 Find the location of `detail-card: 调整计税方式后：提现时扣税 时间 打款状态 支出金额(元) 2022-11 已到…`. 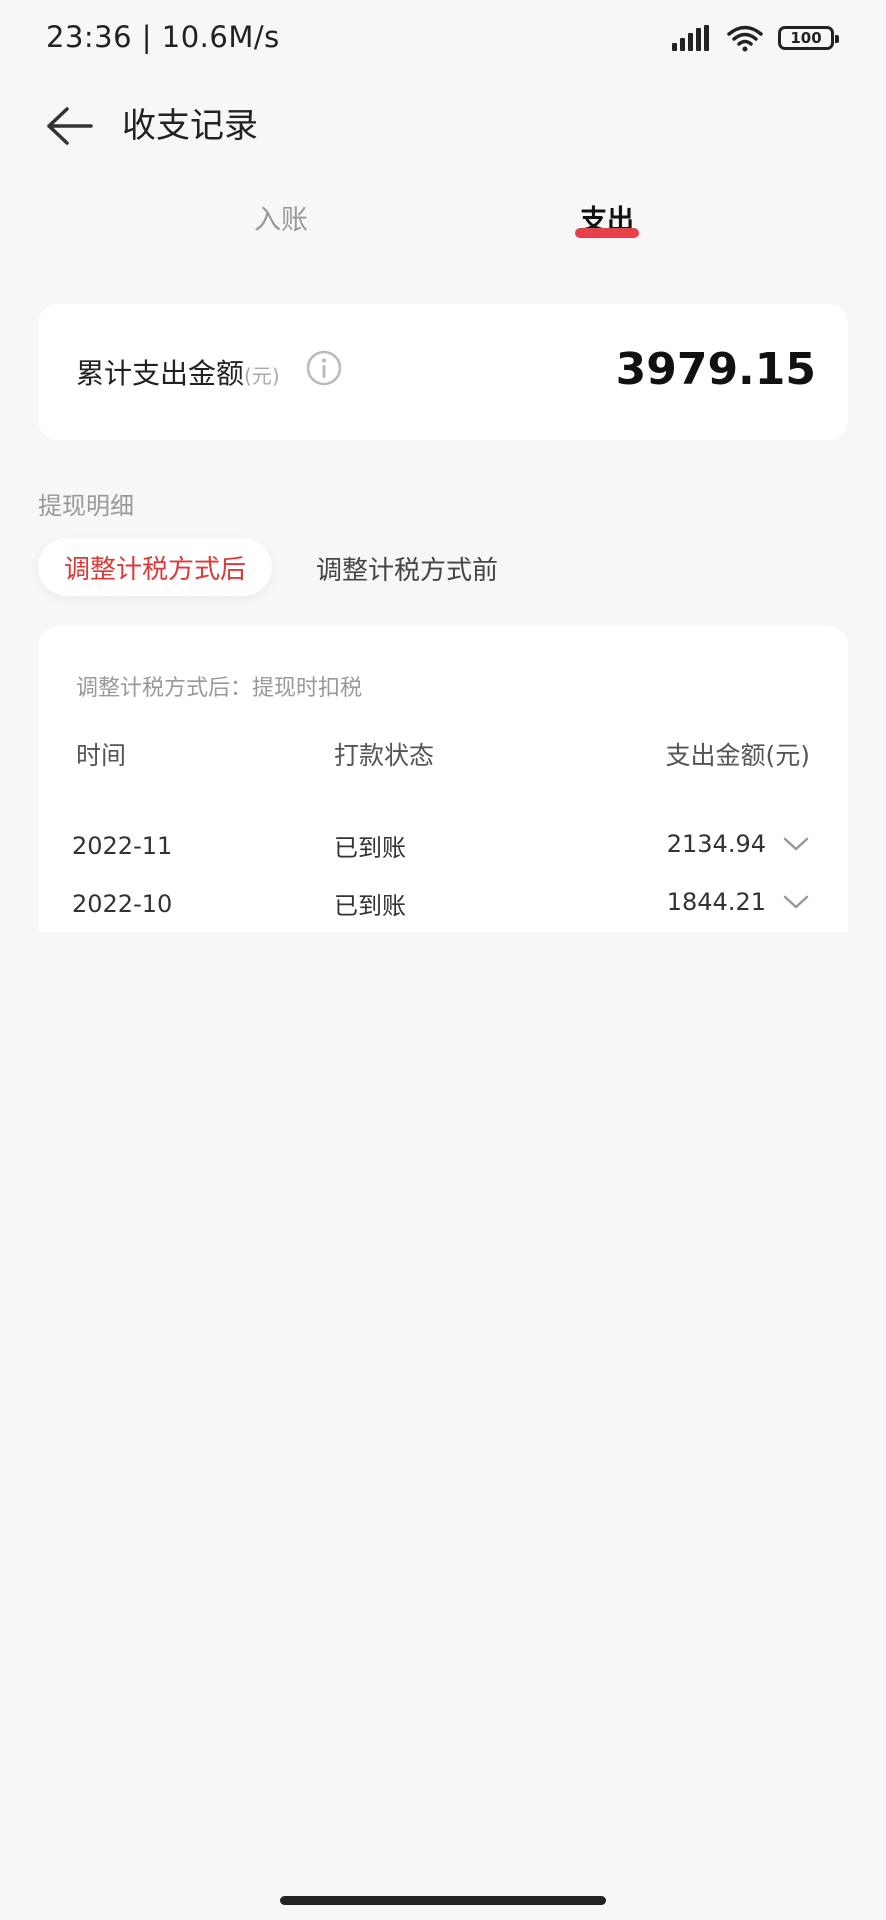

detail-card: 调整计税方式后：提现时扣税 时间 打款状态 支出金额(元) 2022-11 已到… is located at coordinates (443, 779).